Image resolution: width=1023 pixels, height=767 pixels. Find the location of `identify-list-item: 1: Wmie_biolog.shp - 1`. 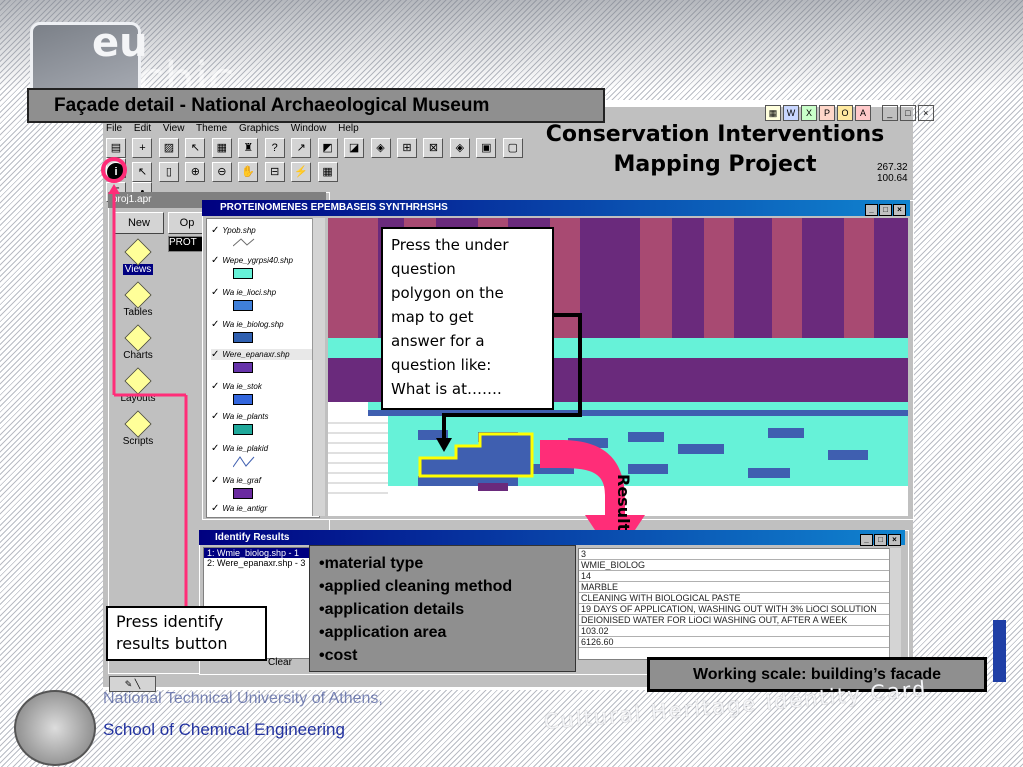

identify-list-item: 1: Wmie_biolog.shp - 1 is located at coordinates (258, 553).